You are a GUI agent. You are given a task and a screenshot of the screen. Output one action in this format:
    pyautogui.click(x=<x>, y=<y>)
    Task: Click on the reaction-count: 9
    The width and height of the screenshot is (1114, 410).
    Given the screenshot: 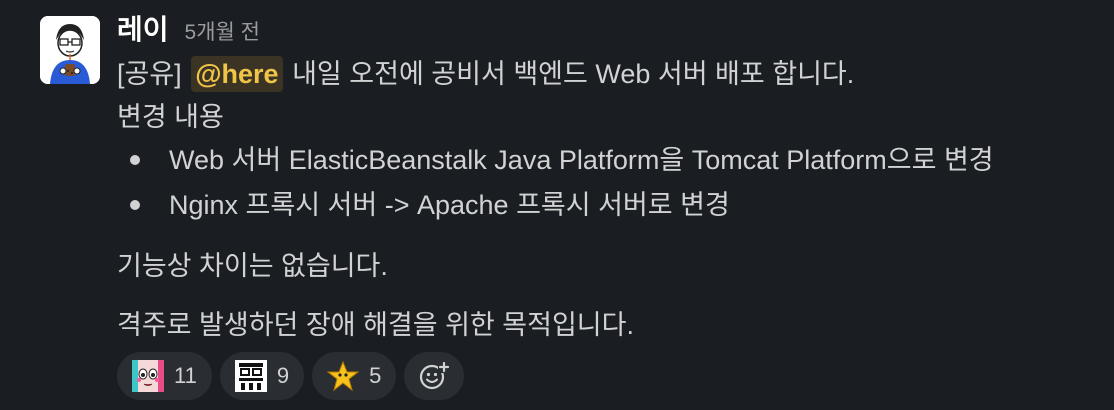 What is the action you would take?
    pyautogui.click(x=283, y=375)
    